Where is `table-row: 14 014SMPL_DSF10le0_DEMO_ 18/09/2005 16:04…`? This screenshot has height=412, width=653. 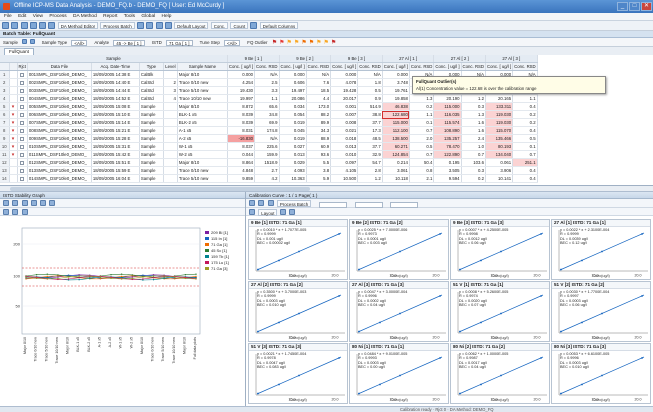 table-row: 14 014SMPL_DSF10le0_DEMO_ 18/09/2005 16:04… is located at coordinates (269, 178).